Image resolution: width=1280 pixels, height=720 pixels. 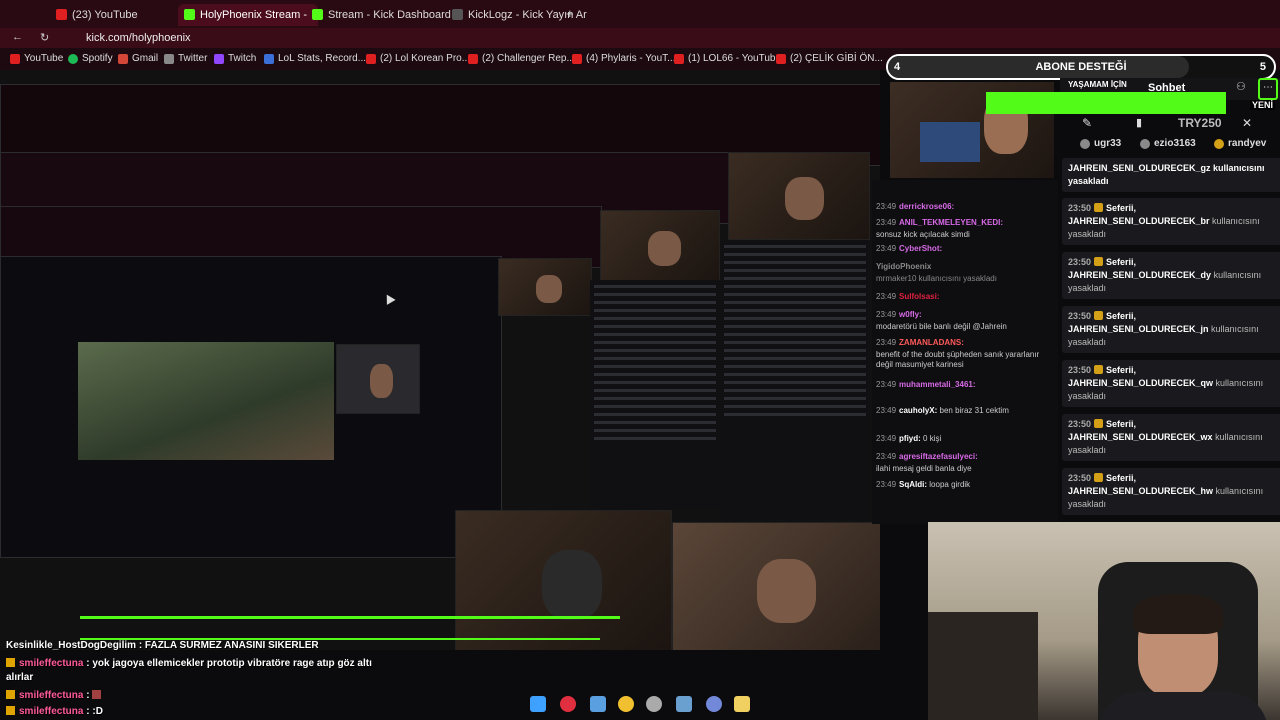 What do you see at coordinates (909, 438) in the screenshot?
I see `inner-chat-message: 23:49 pfiyd: 0 kişi` at bounding box center [909, 438].